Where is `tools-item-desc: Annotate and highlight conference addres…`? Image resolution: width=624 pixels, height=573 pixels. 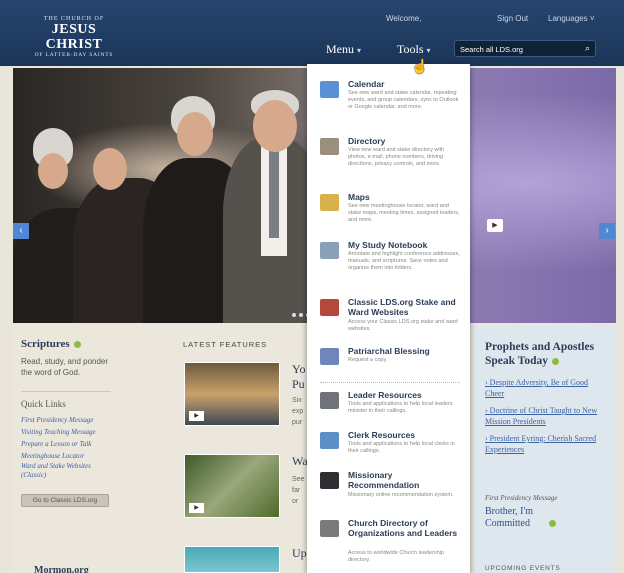 tools-item-desc: Annotate and highlight conference addres… is located at coordinates (404, 261).